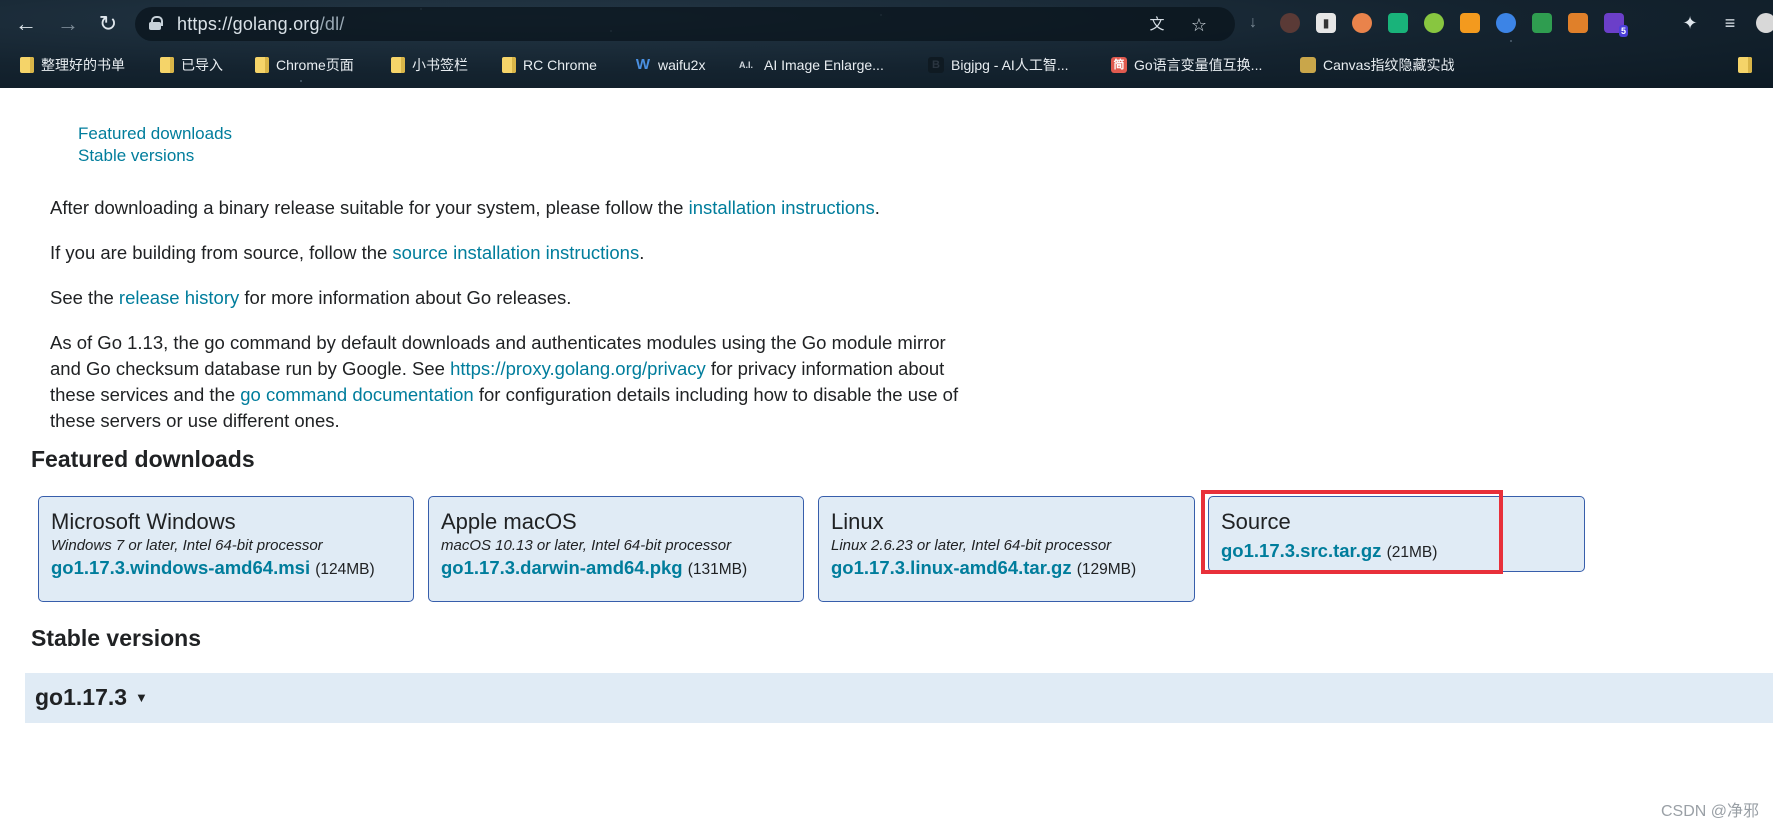 The image size is (1773, 829). I want to click on toc-featured-link: Featured downloads, so click(155, 133).